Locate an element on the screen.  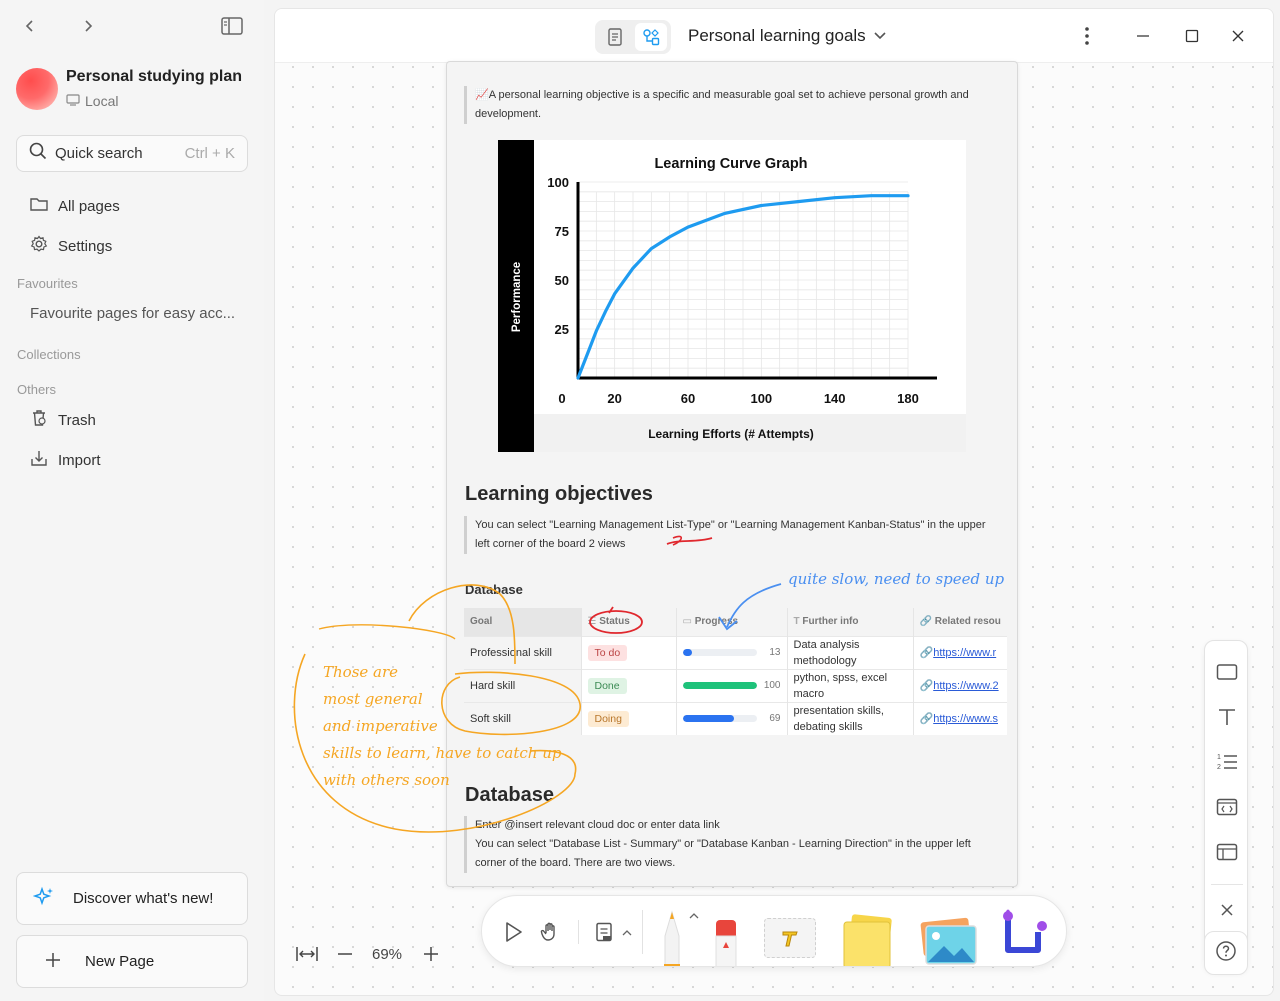
resource-link: https://www.s is located at coordinates (965, 719).